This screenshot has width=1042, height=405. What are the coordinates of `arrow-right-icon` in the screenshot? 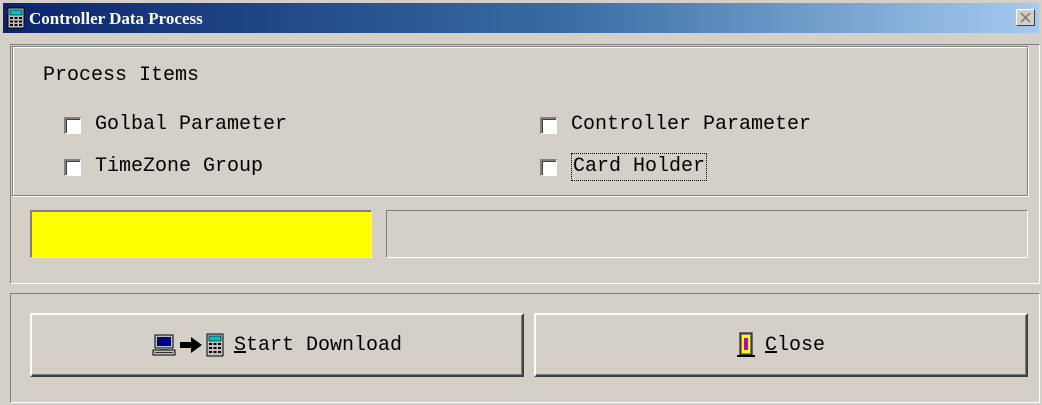 It's located at (190, 345).